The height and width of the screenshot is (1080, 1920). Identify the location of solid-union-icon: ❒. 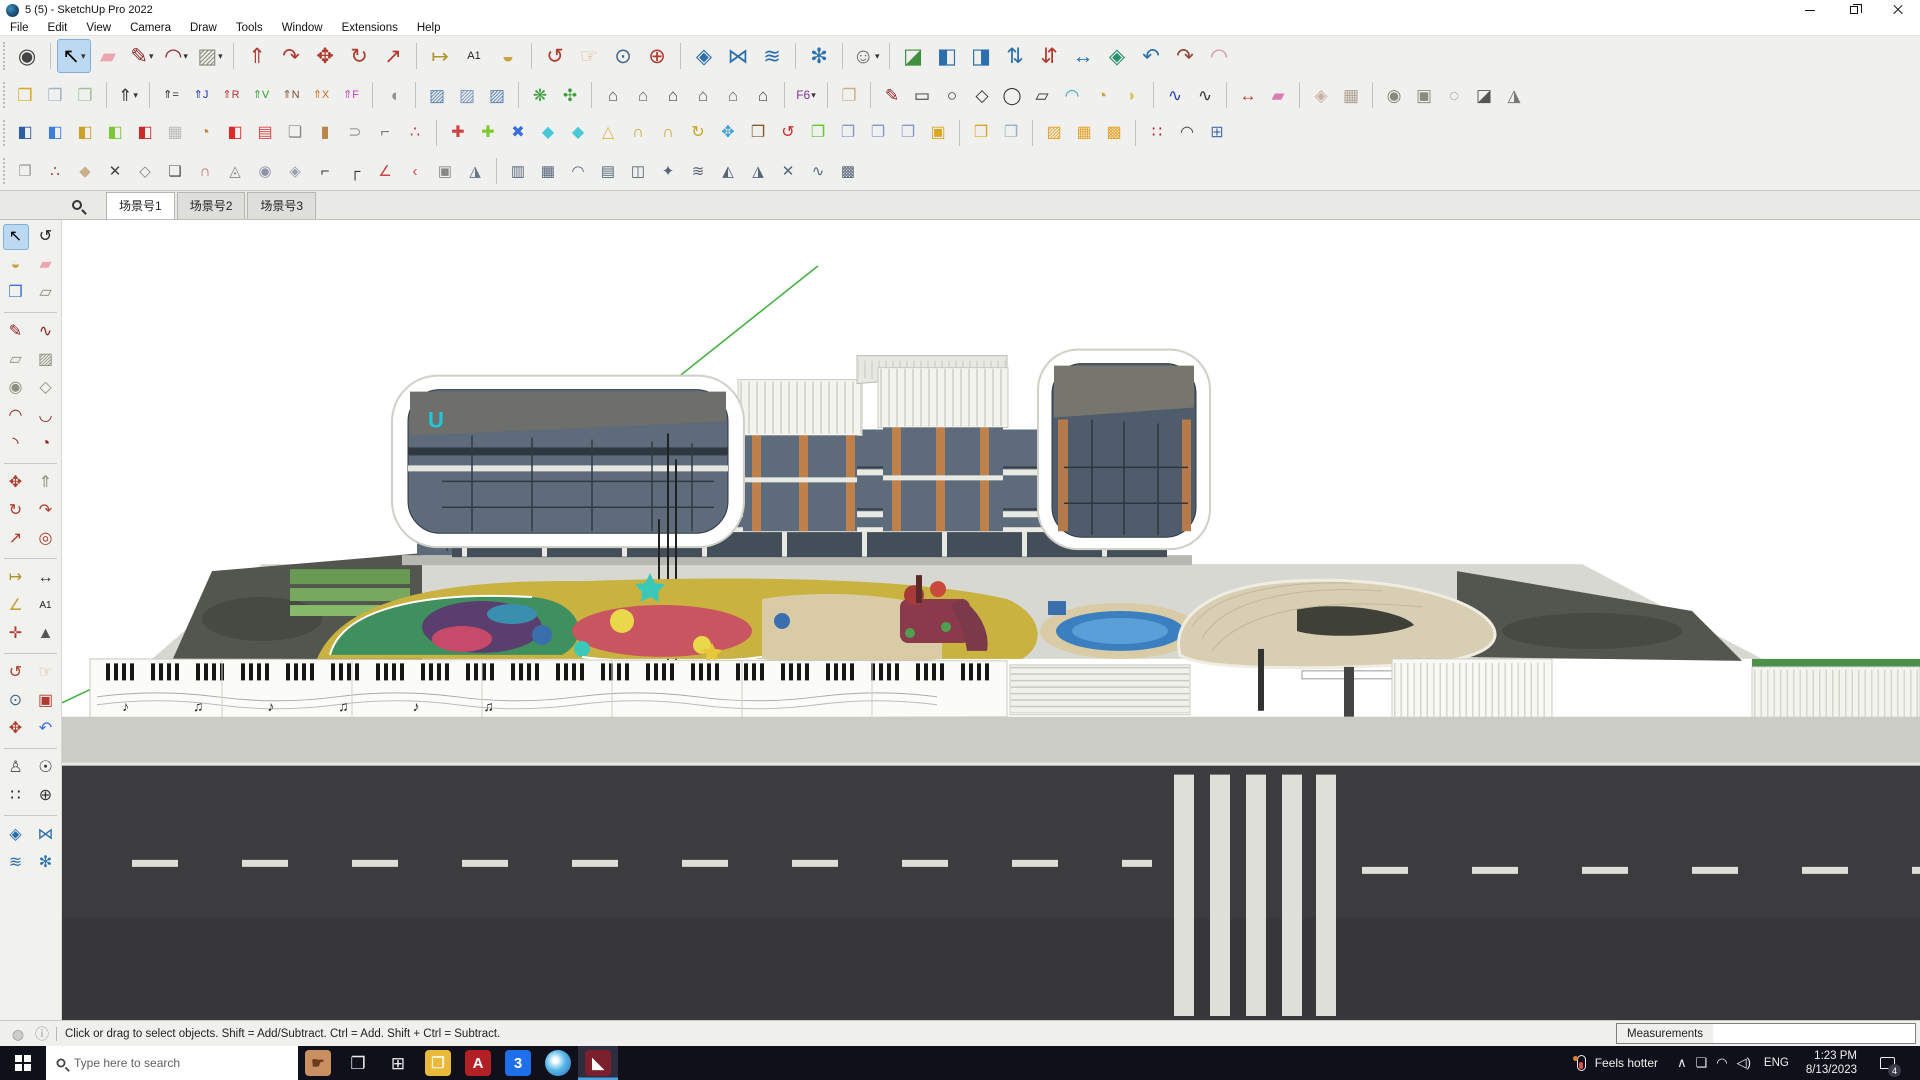
(25, 95).